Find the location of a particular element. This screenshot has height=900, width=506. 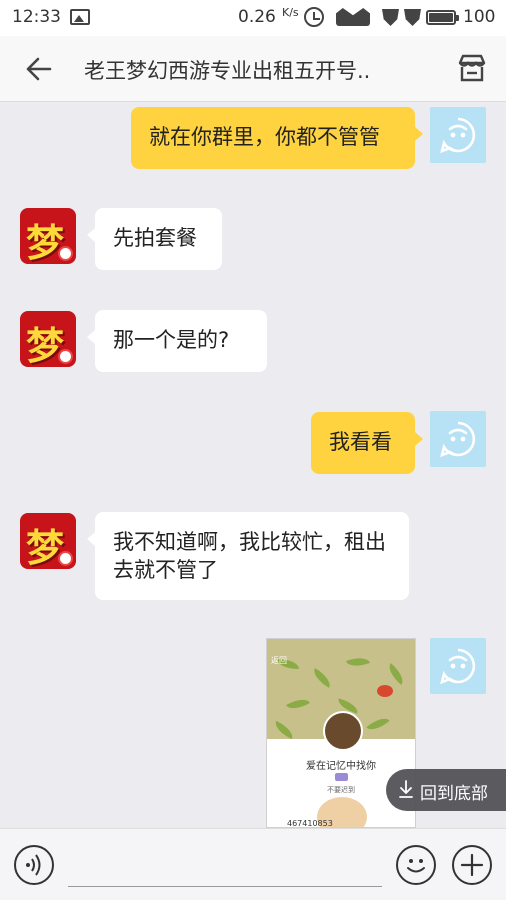

message-bubble: 那一个是的? is located at coordinates (177, 341).